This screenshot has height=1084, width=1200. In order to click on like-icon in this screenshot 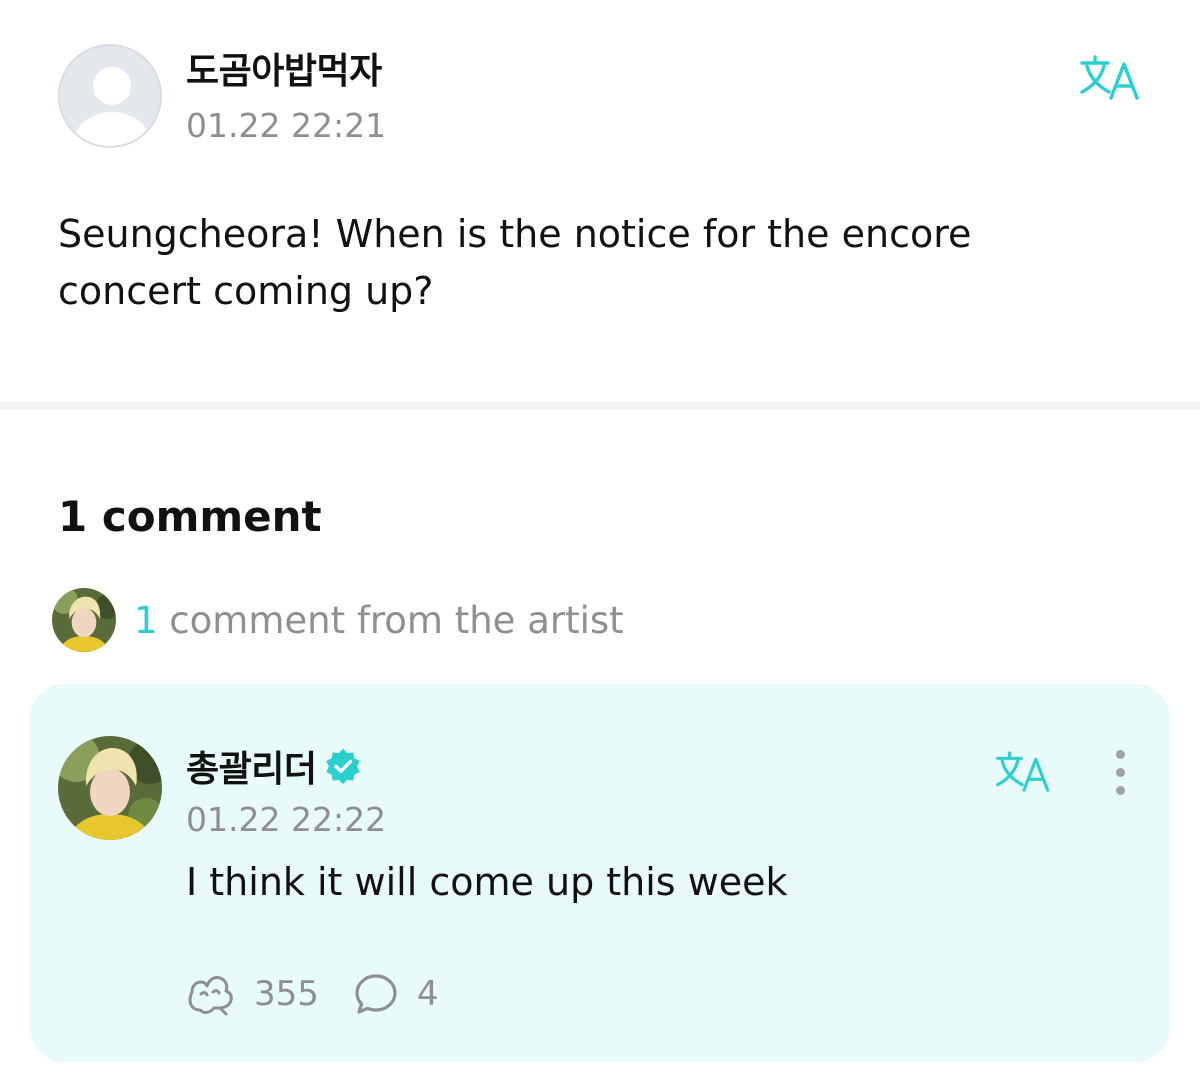, I will do `click(210, 996)`.